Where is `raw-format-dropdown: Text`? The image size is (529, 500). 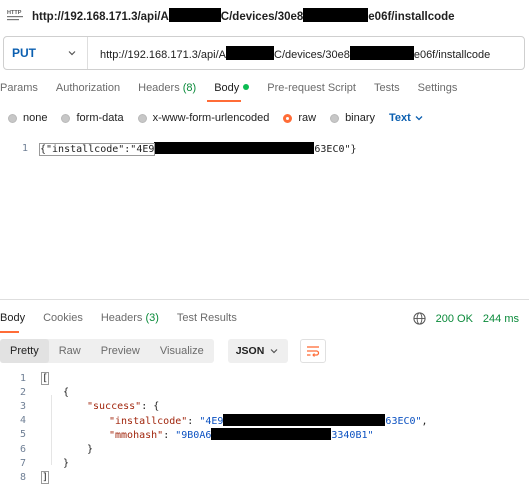
raw-format-dropdown: Text is located at coordinates (407, 118).